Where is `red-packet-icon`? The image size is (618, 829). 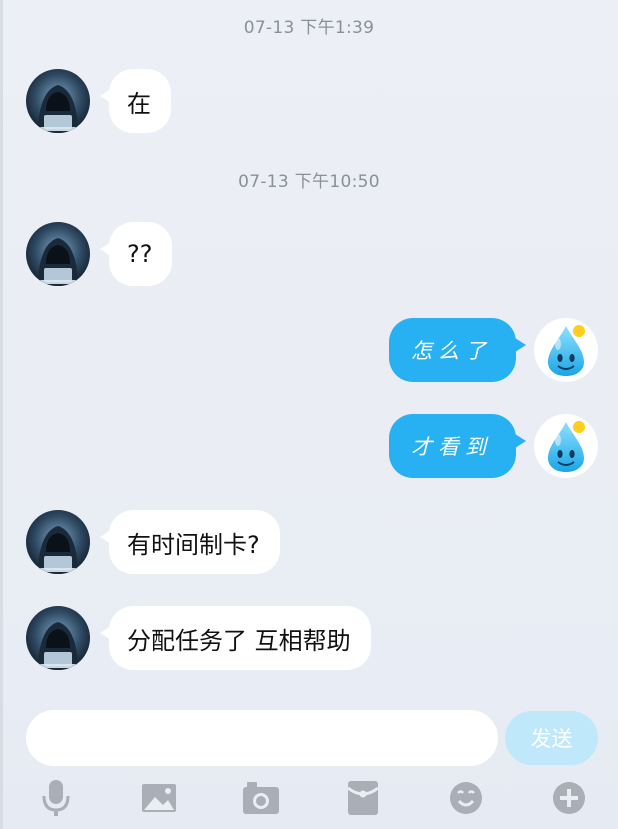 red-packet-icon is located at coordinates (363, 798).